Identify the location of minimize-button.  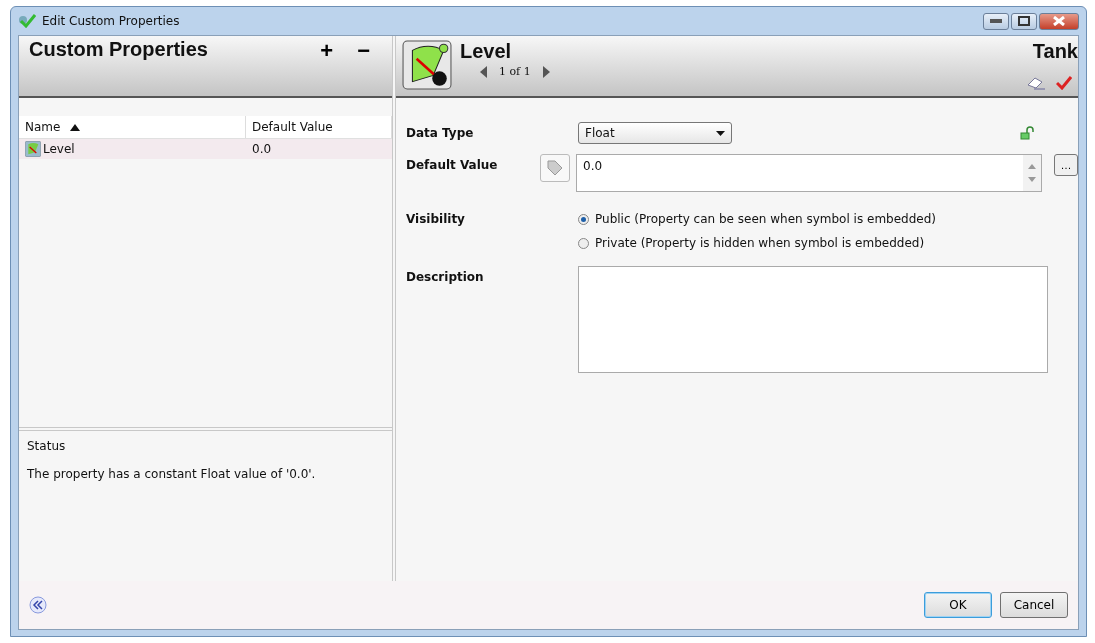
(996, 21).